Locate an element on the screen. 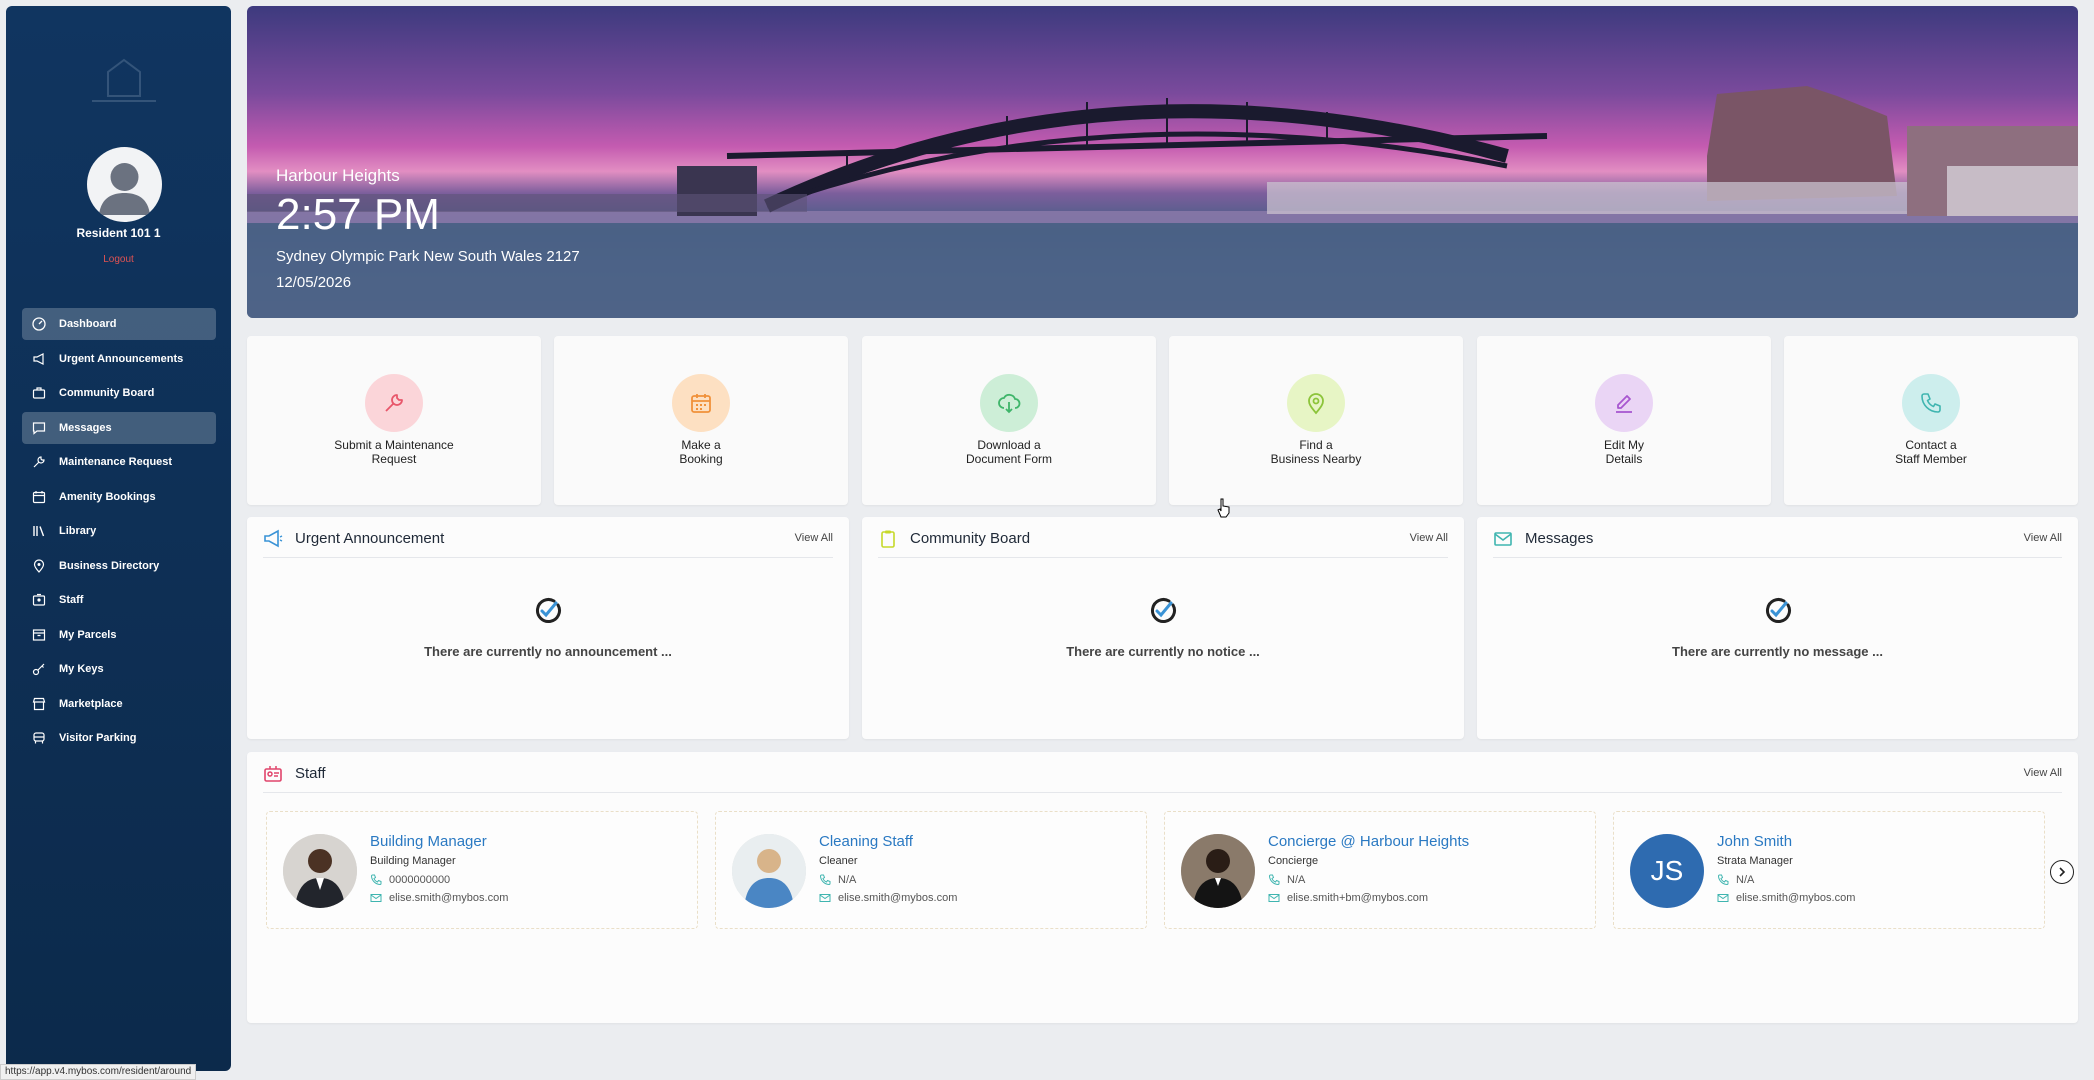  sidebar-item-community-board: Community Board is located at coordinates (119, 393).